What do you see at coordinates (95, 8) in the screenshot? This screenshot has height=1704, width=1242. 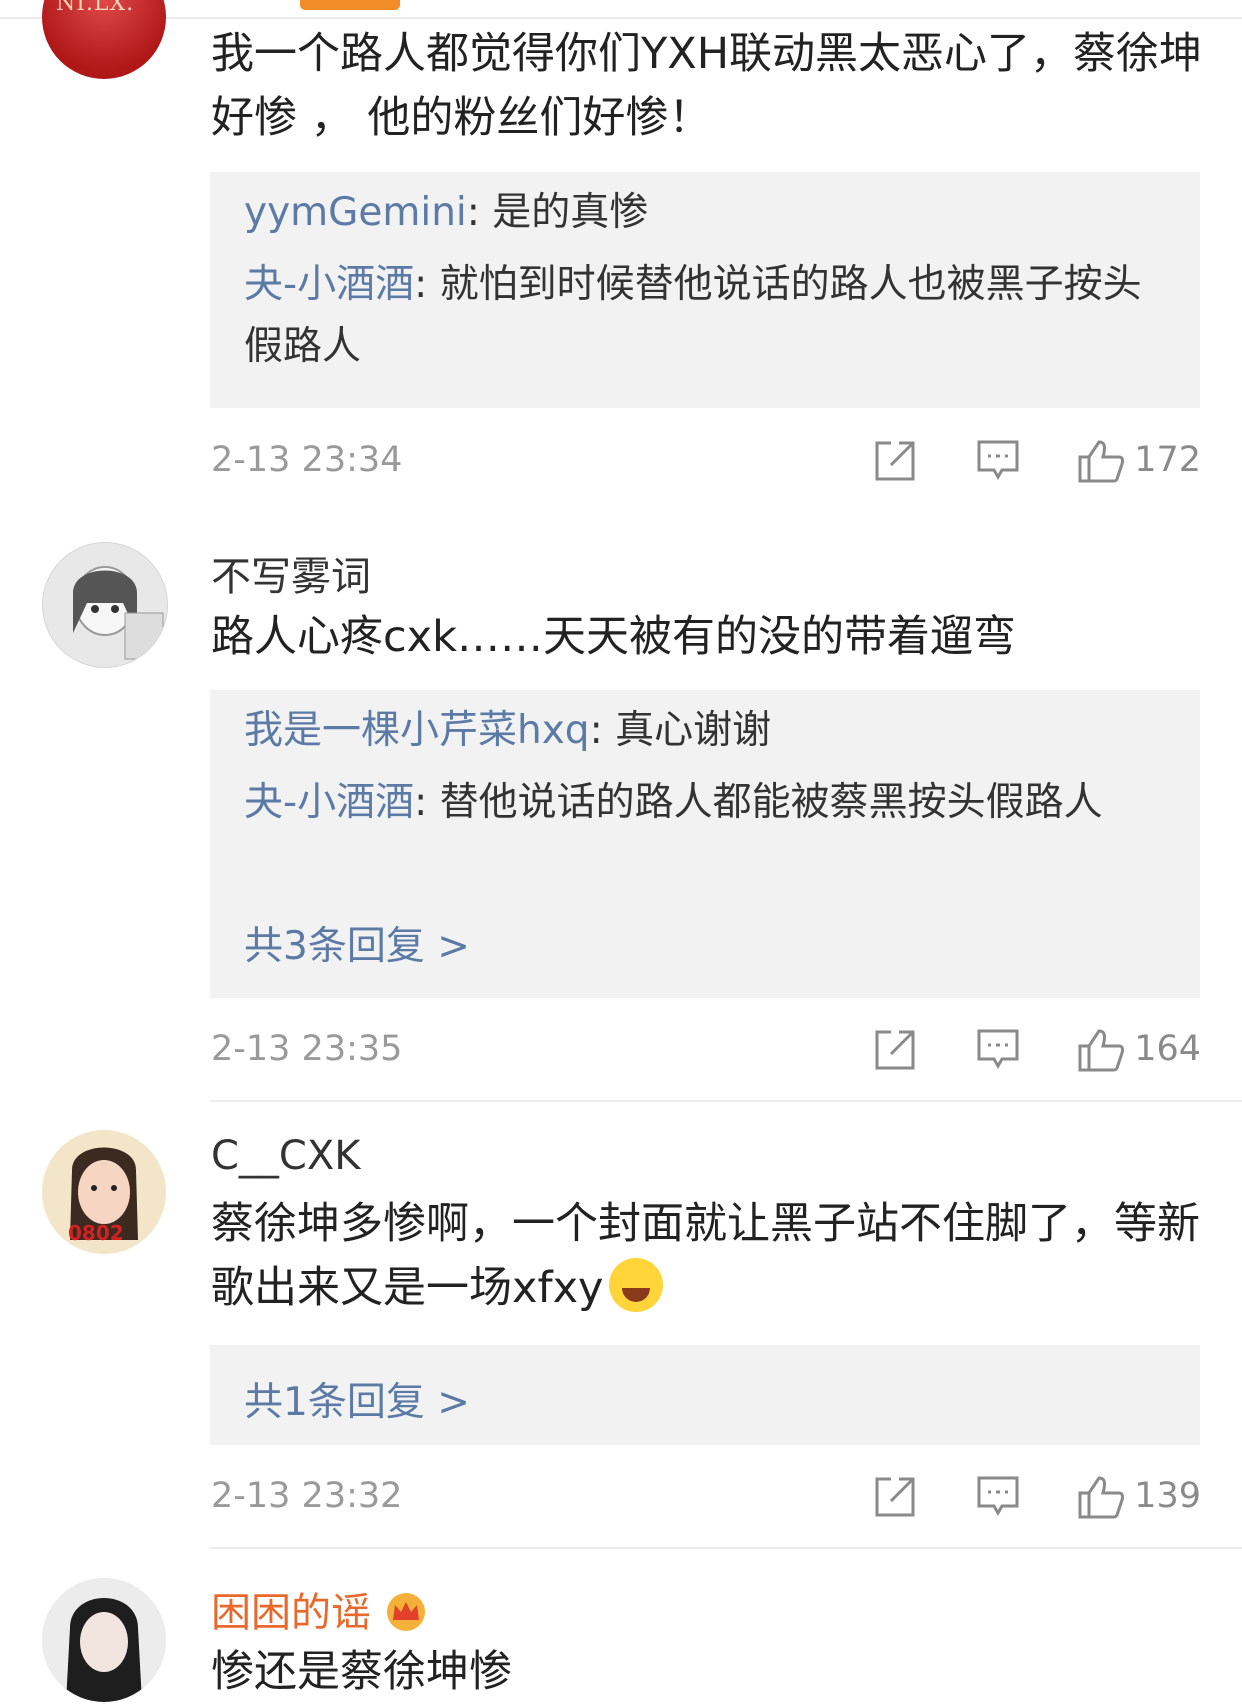 I see `avatar-text: NI.LX.` at bounding box center [95, 8].